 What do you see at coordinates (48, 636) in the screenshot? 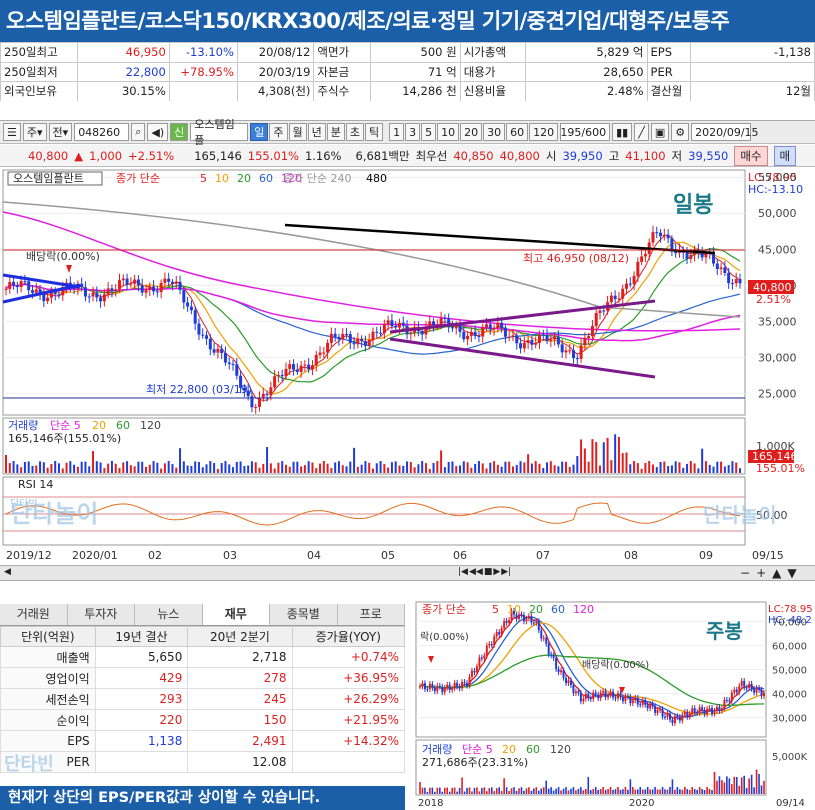
I see `fin-header: 단위(억원)` at bounding box center [48, 636].